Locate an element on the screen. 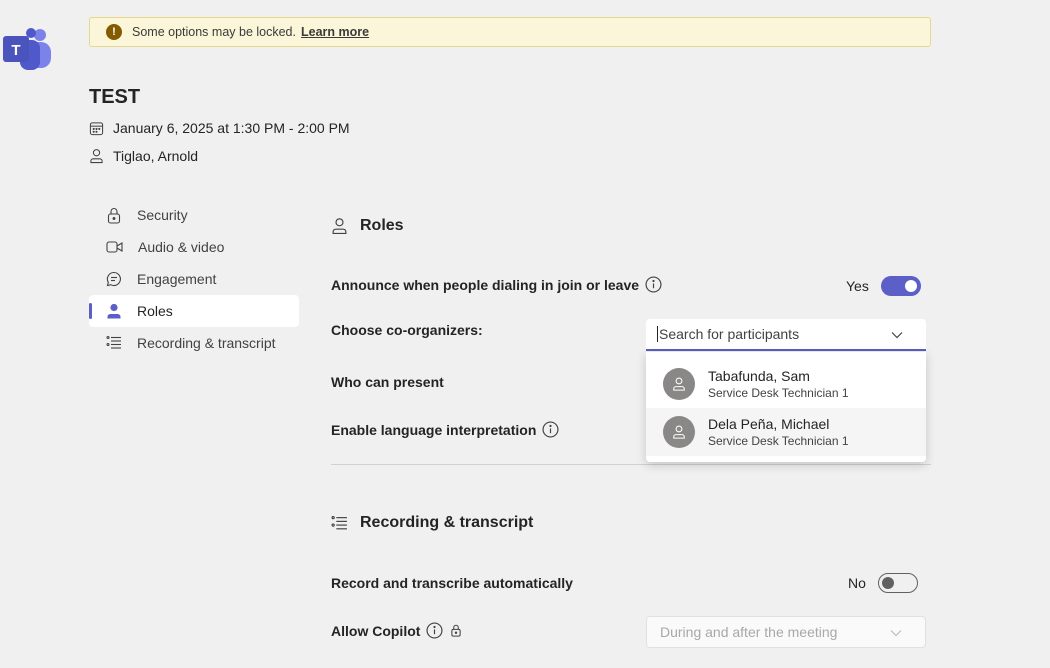 This screenshot has height=668, width=1050. language-interpretation-row: Enable language interpretation is located at coordinates (445, 429).